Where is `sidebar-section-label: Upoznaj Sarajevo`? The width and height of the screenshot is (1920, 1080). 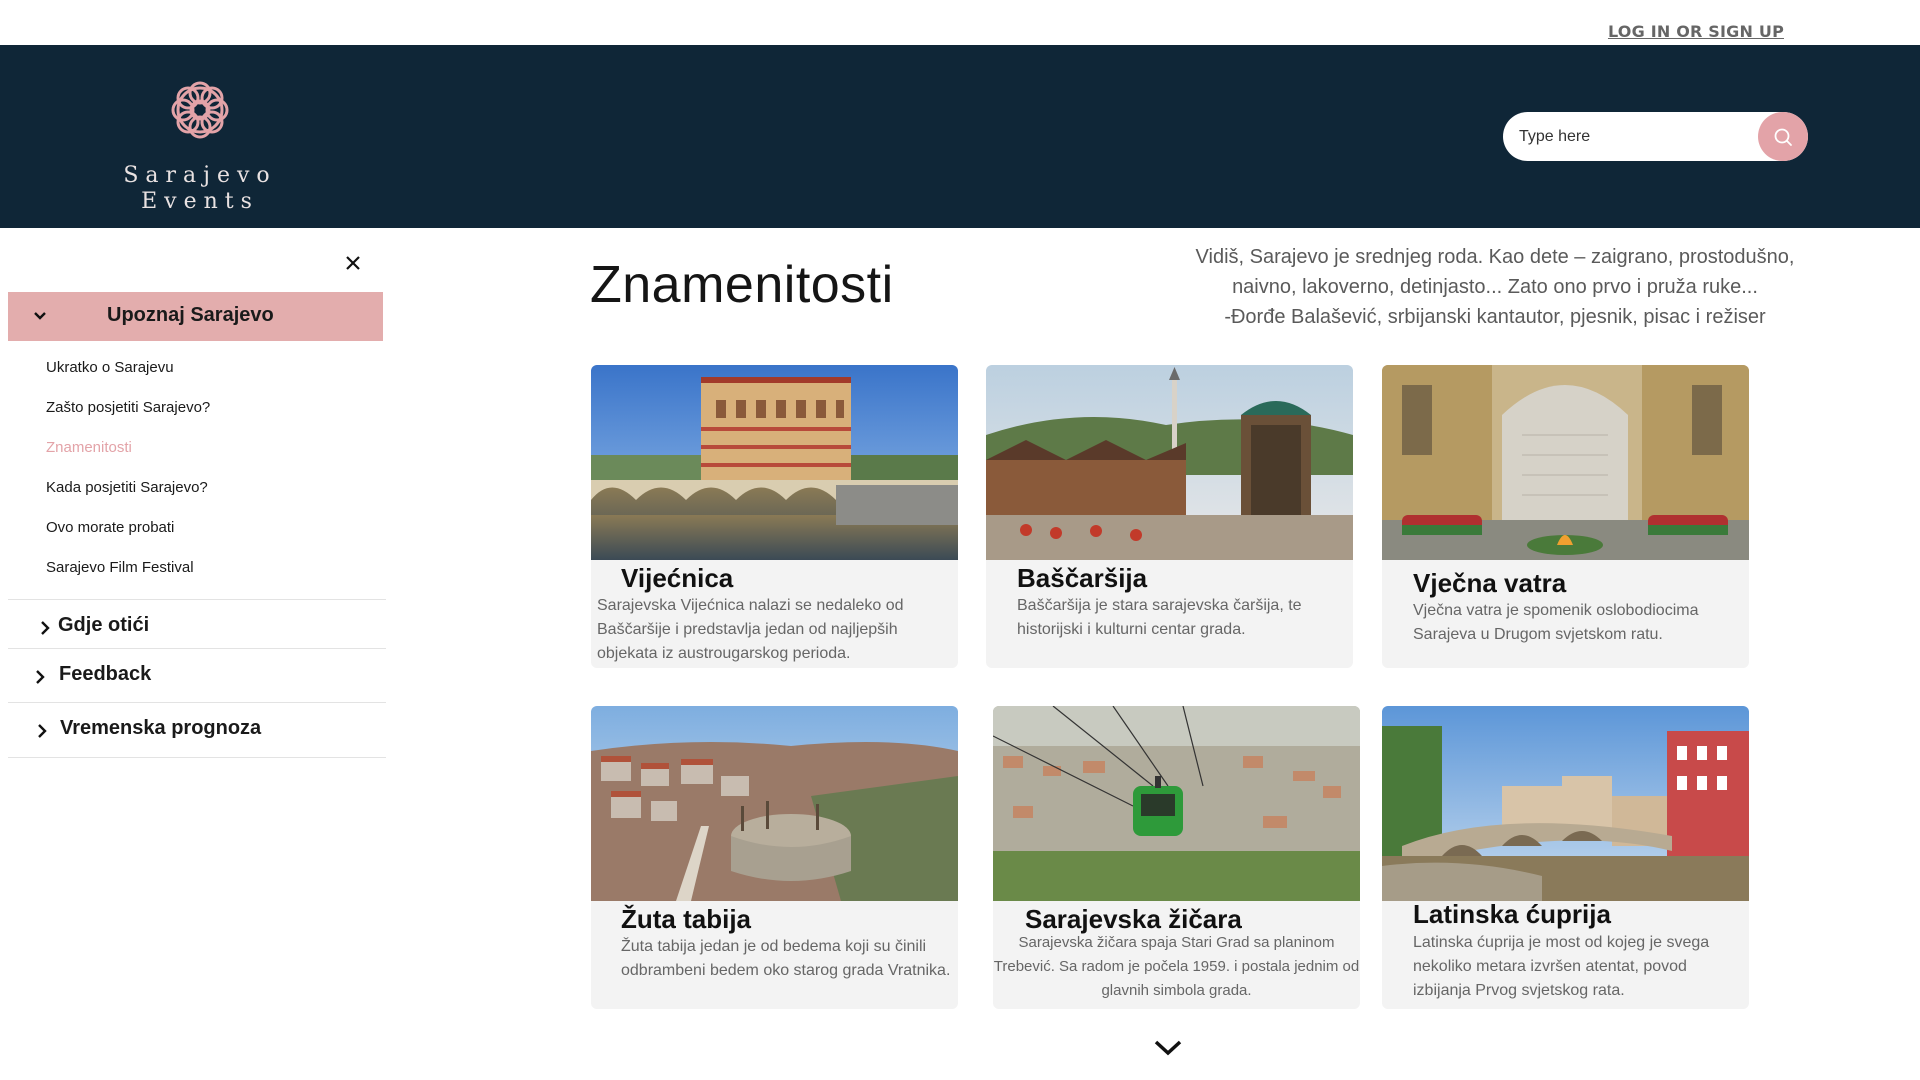 sidebar-section-label: Upoznaj Sarajevo is located at coordinates (190, 315).